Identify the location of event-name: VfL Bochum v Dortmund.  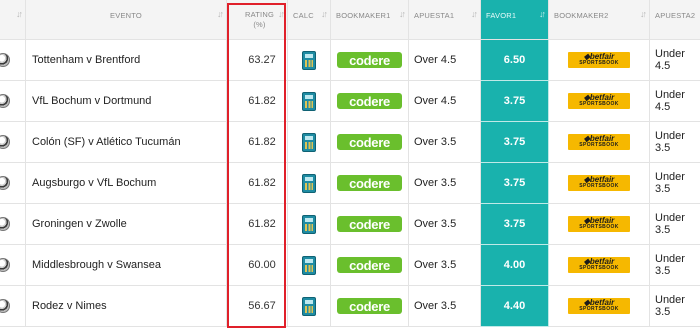
(126, 101).